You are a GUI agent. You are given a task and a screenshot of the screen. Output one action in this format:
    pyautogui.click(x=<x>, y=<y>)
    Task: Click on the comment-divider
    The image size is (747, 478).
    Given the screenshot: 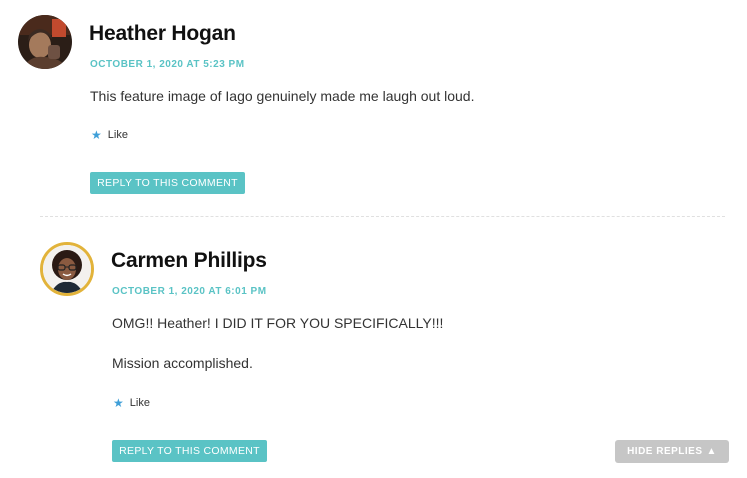 What is the action you would take?
    pyautogui.click(x=382, y=216)
    